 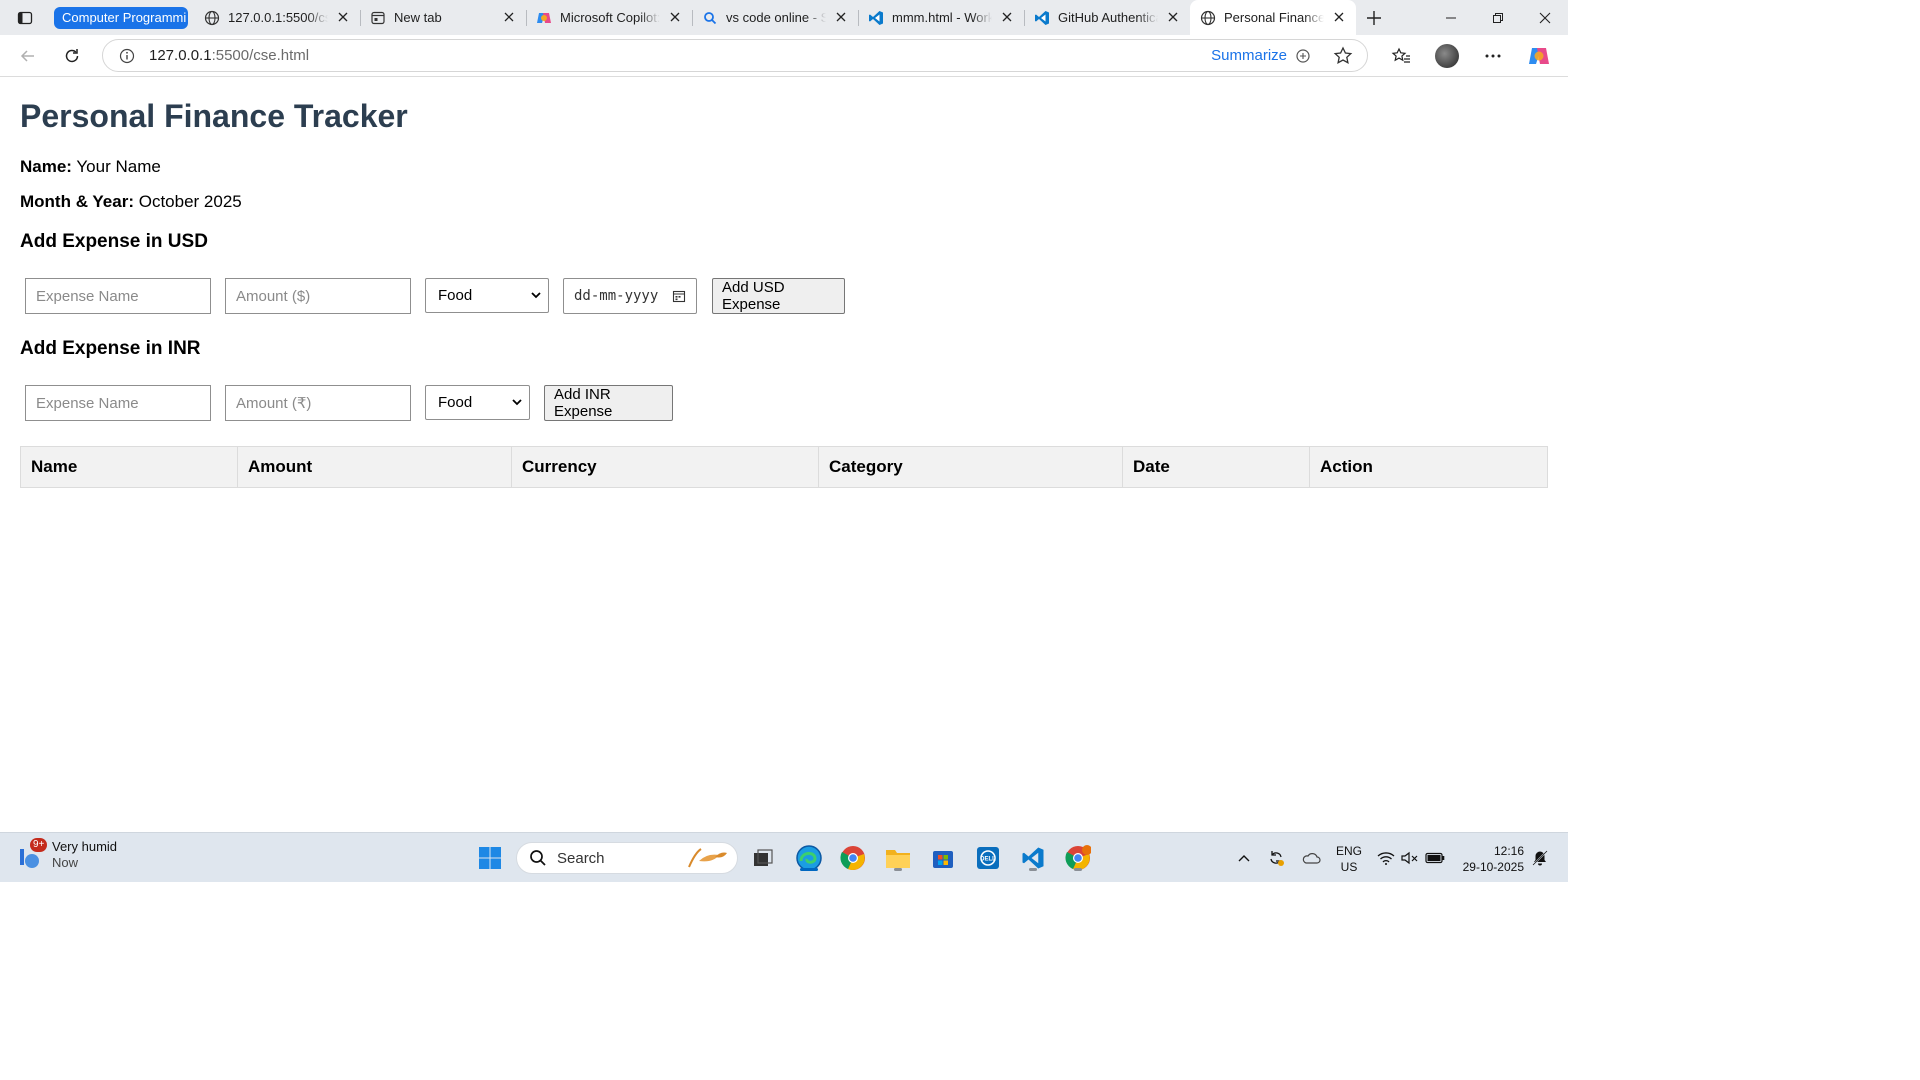 I want to click on summarize-button: Summarize, so click(x=1261, y=55).